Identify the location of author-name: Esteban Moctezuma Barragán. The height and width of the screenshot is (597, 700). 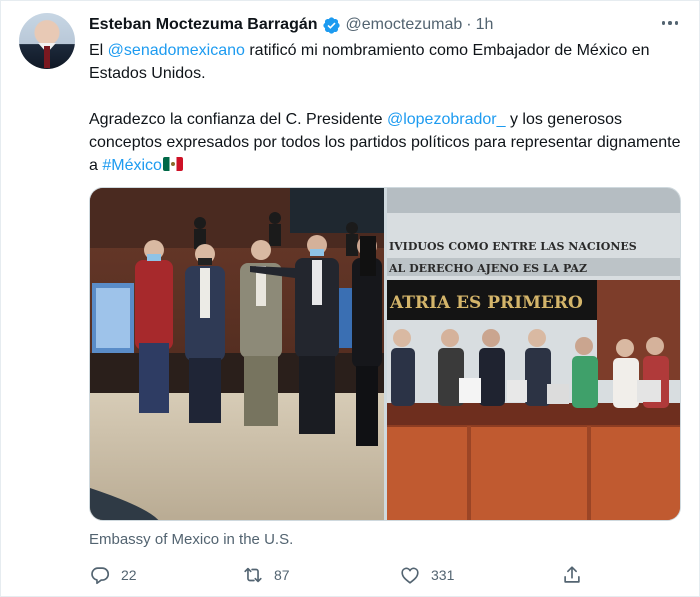
(203, 25).